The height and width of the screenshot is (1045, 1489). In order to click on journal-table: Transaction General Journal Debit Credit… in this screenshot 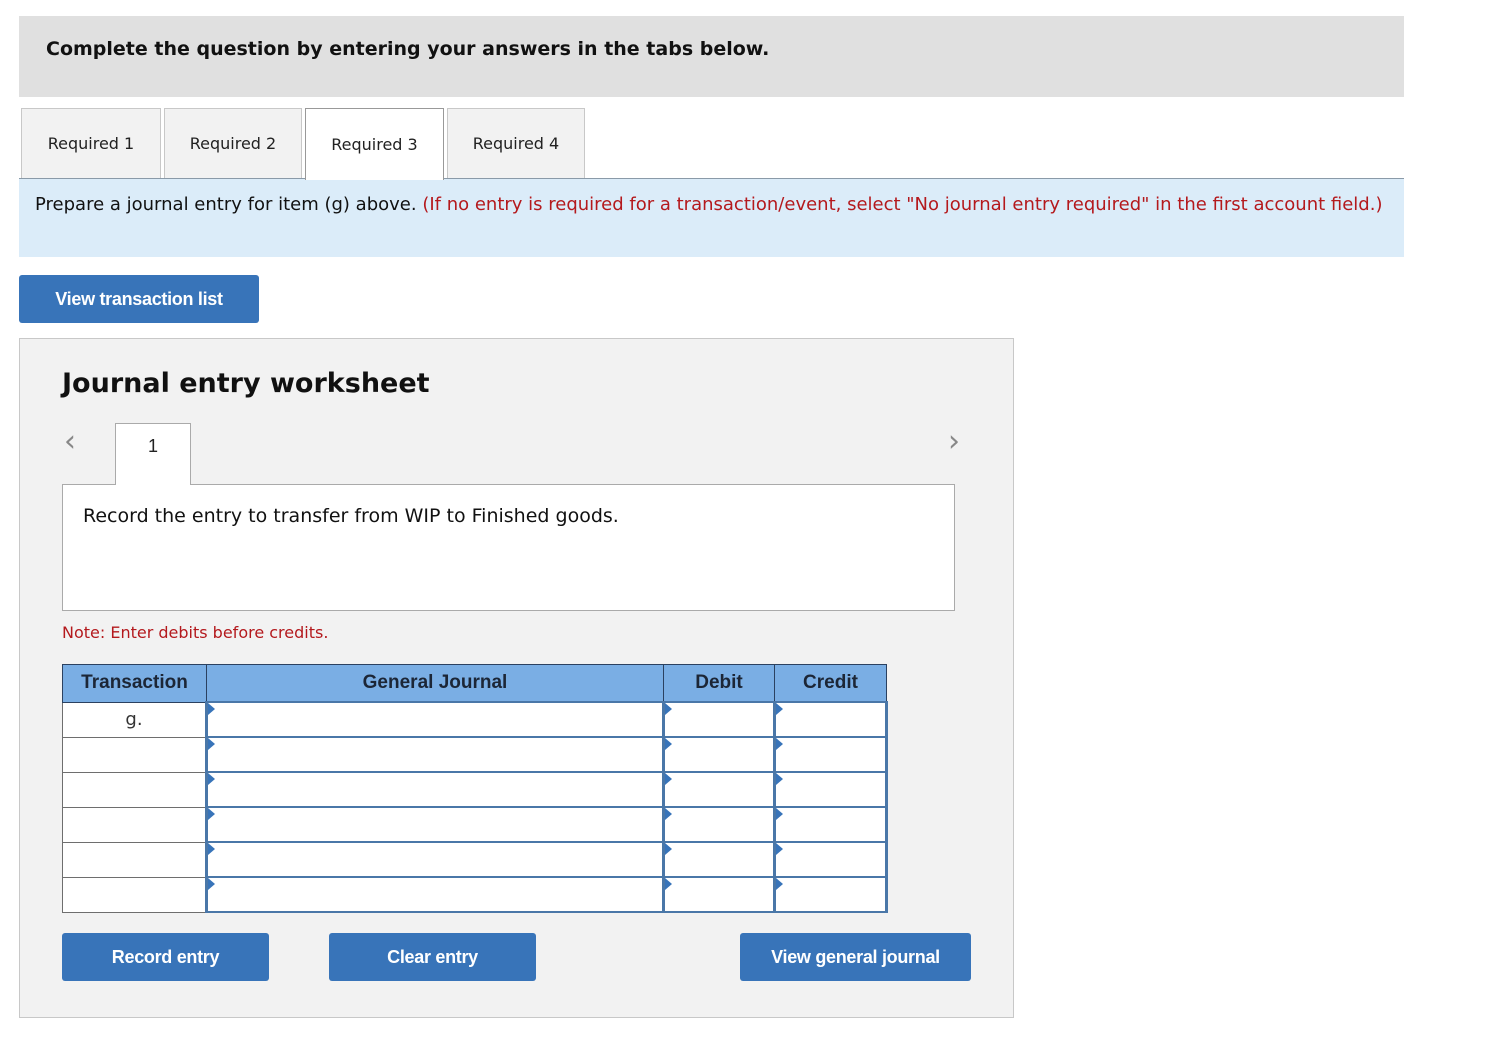, I will do `click(475, 788)`.